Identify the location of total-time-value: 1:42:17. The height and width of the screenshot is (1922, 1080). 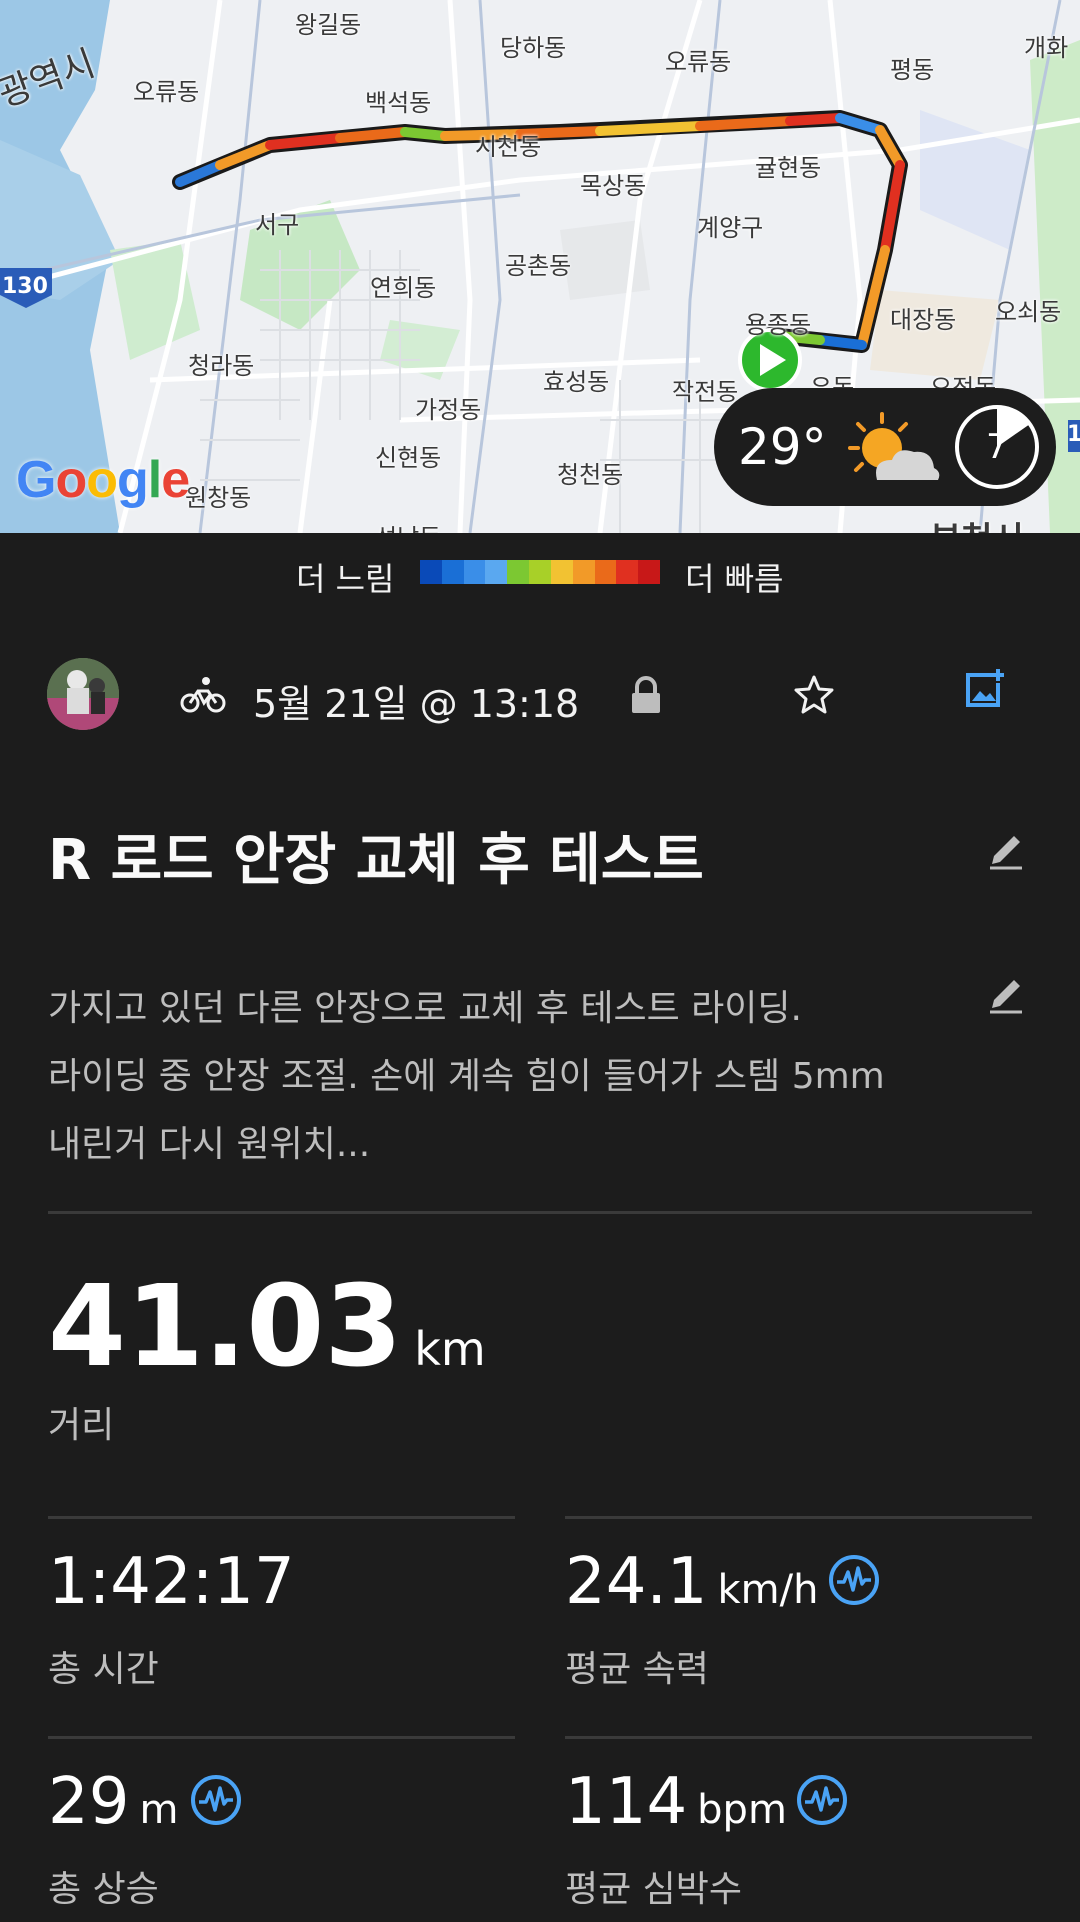
(171, 1582).